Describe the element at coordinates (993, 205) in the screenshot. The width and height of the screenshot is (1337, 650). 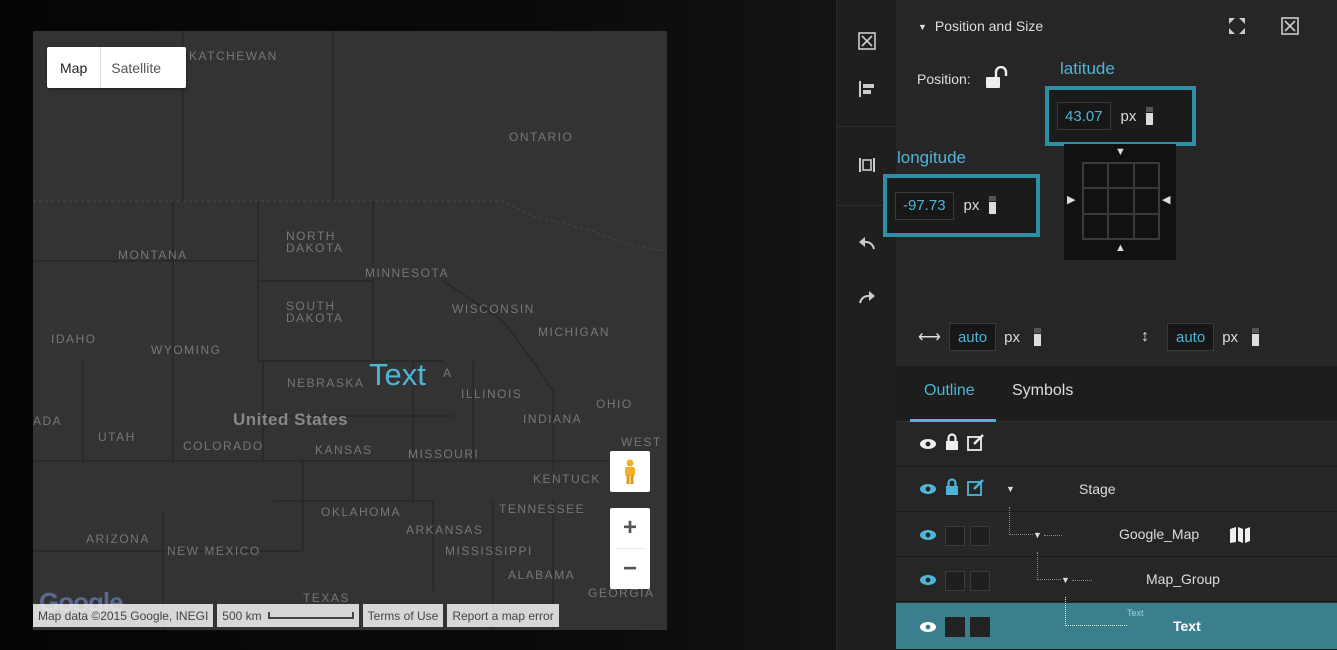
I see `x-unit-toggle` at that location.